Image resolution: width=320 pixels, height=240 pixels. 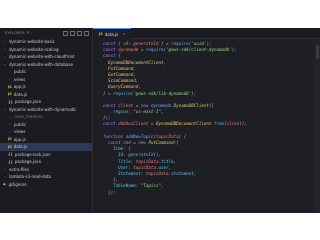 What do you see at coordinates (46, 185) in the screenshot?
I see `file-item: ◆ .gitignore` at bounding box center [46, 185].